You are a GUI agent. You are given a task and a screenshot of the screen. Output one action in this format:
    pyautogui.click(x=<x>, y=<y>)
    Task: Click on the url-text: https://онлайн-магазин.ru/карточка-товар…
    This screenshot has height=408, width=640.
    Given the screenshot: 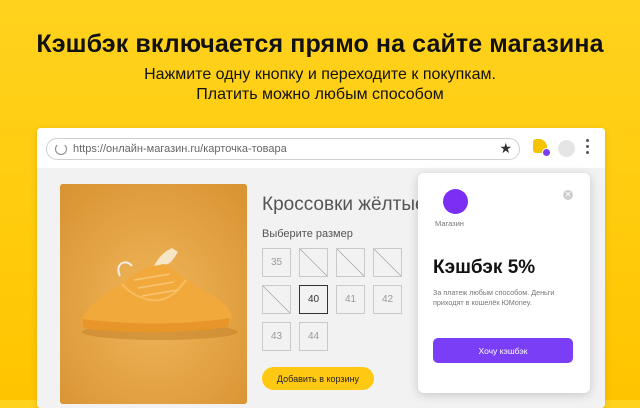 What is the action you would take?
    pyautogui.click(x=180, y=149)
    